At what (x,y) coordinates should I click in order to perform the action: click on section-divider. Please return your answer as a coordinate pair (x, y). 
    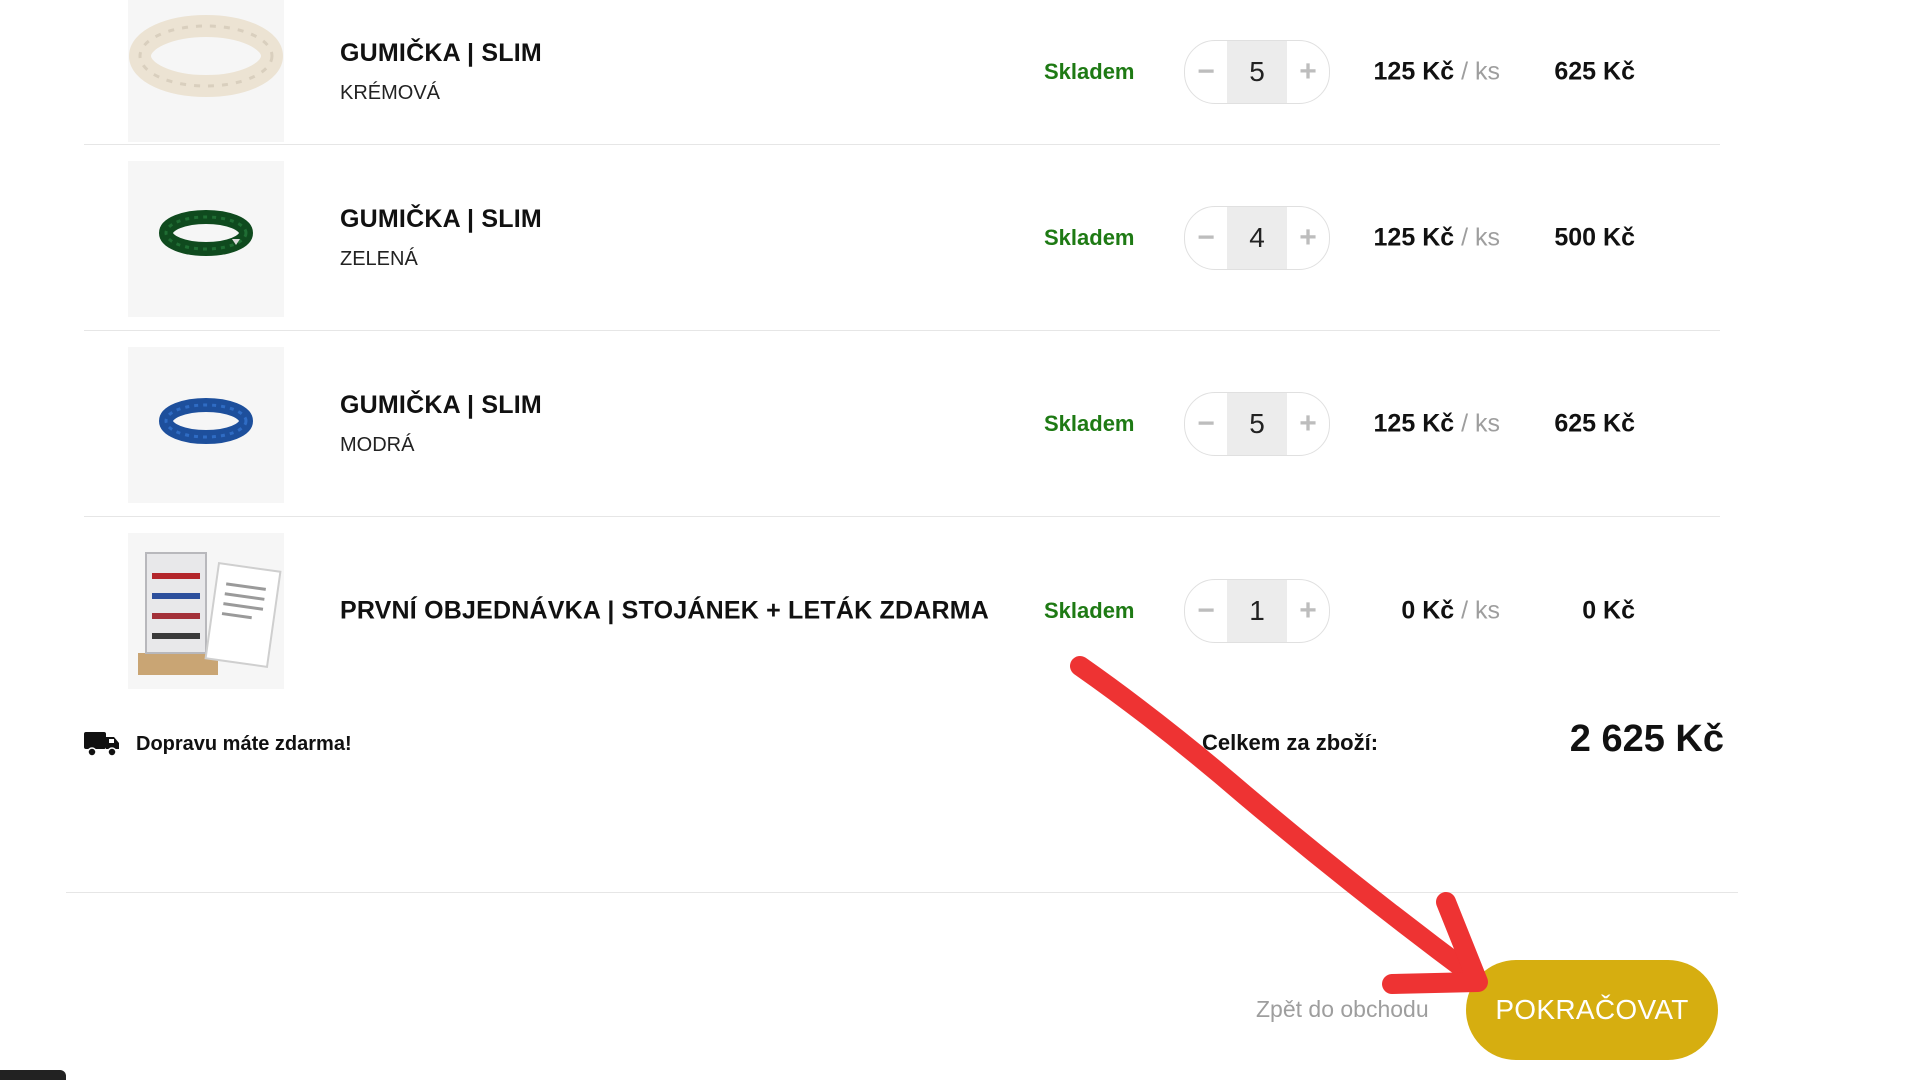
    Looking at the image, I should click on (902, 892).